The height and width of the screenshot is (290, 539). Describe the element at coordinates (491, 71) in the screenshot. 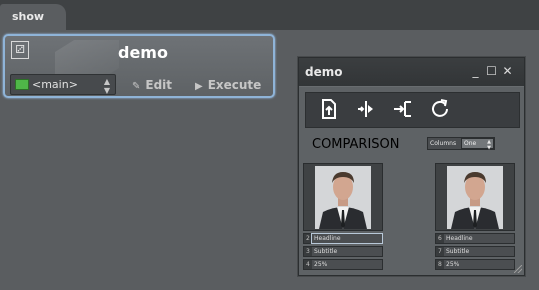

I see `maximize-icon: ☐` at that location.